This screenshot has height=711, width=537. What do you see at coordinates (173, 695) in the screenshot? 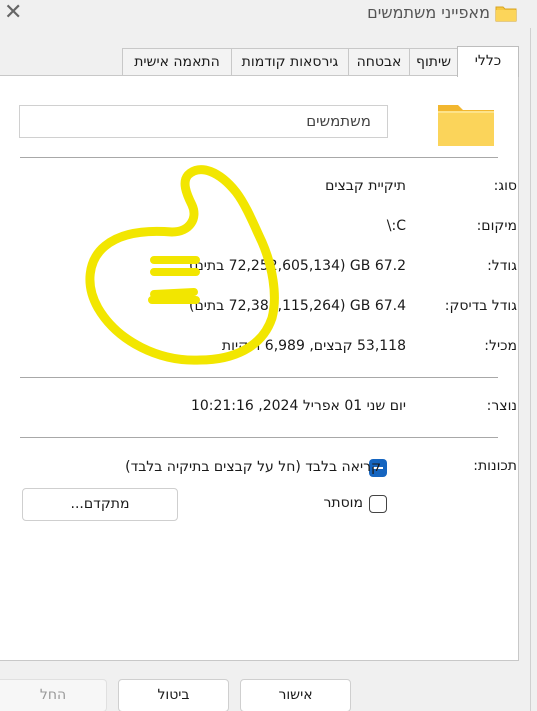
I see `cancel-button: ביטול` at bounding box center [173, 695].